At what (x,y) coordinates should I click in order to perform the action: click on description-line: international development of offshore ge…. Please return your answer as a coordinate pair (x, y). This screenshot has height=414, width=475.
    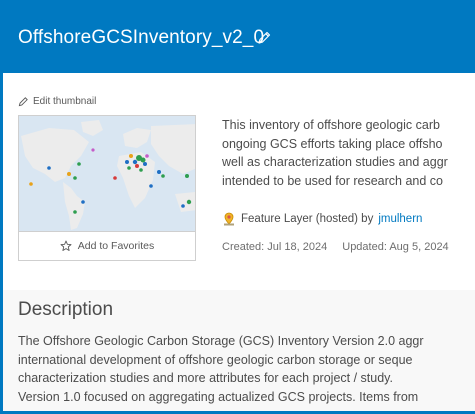
    Looking at the image, I should click on (215, 359).